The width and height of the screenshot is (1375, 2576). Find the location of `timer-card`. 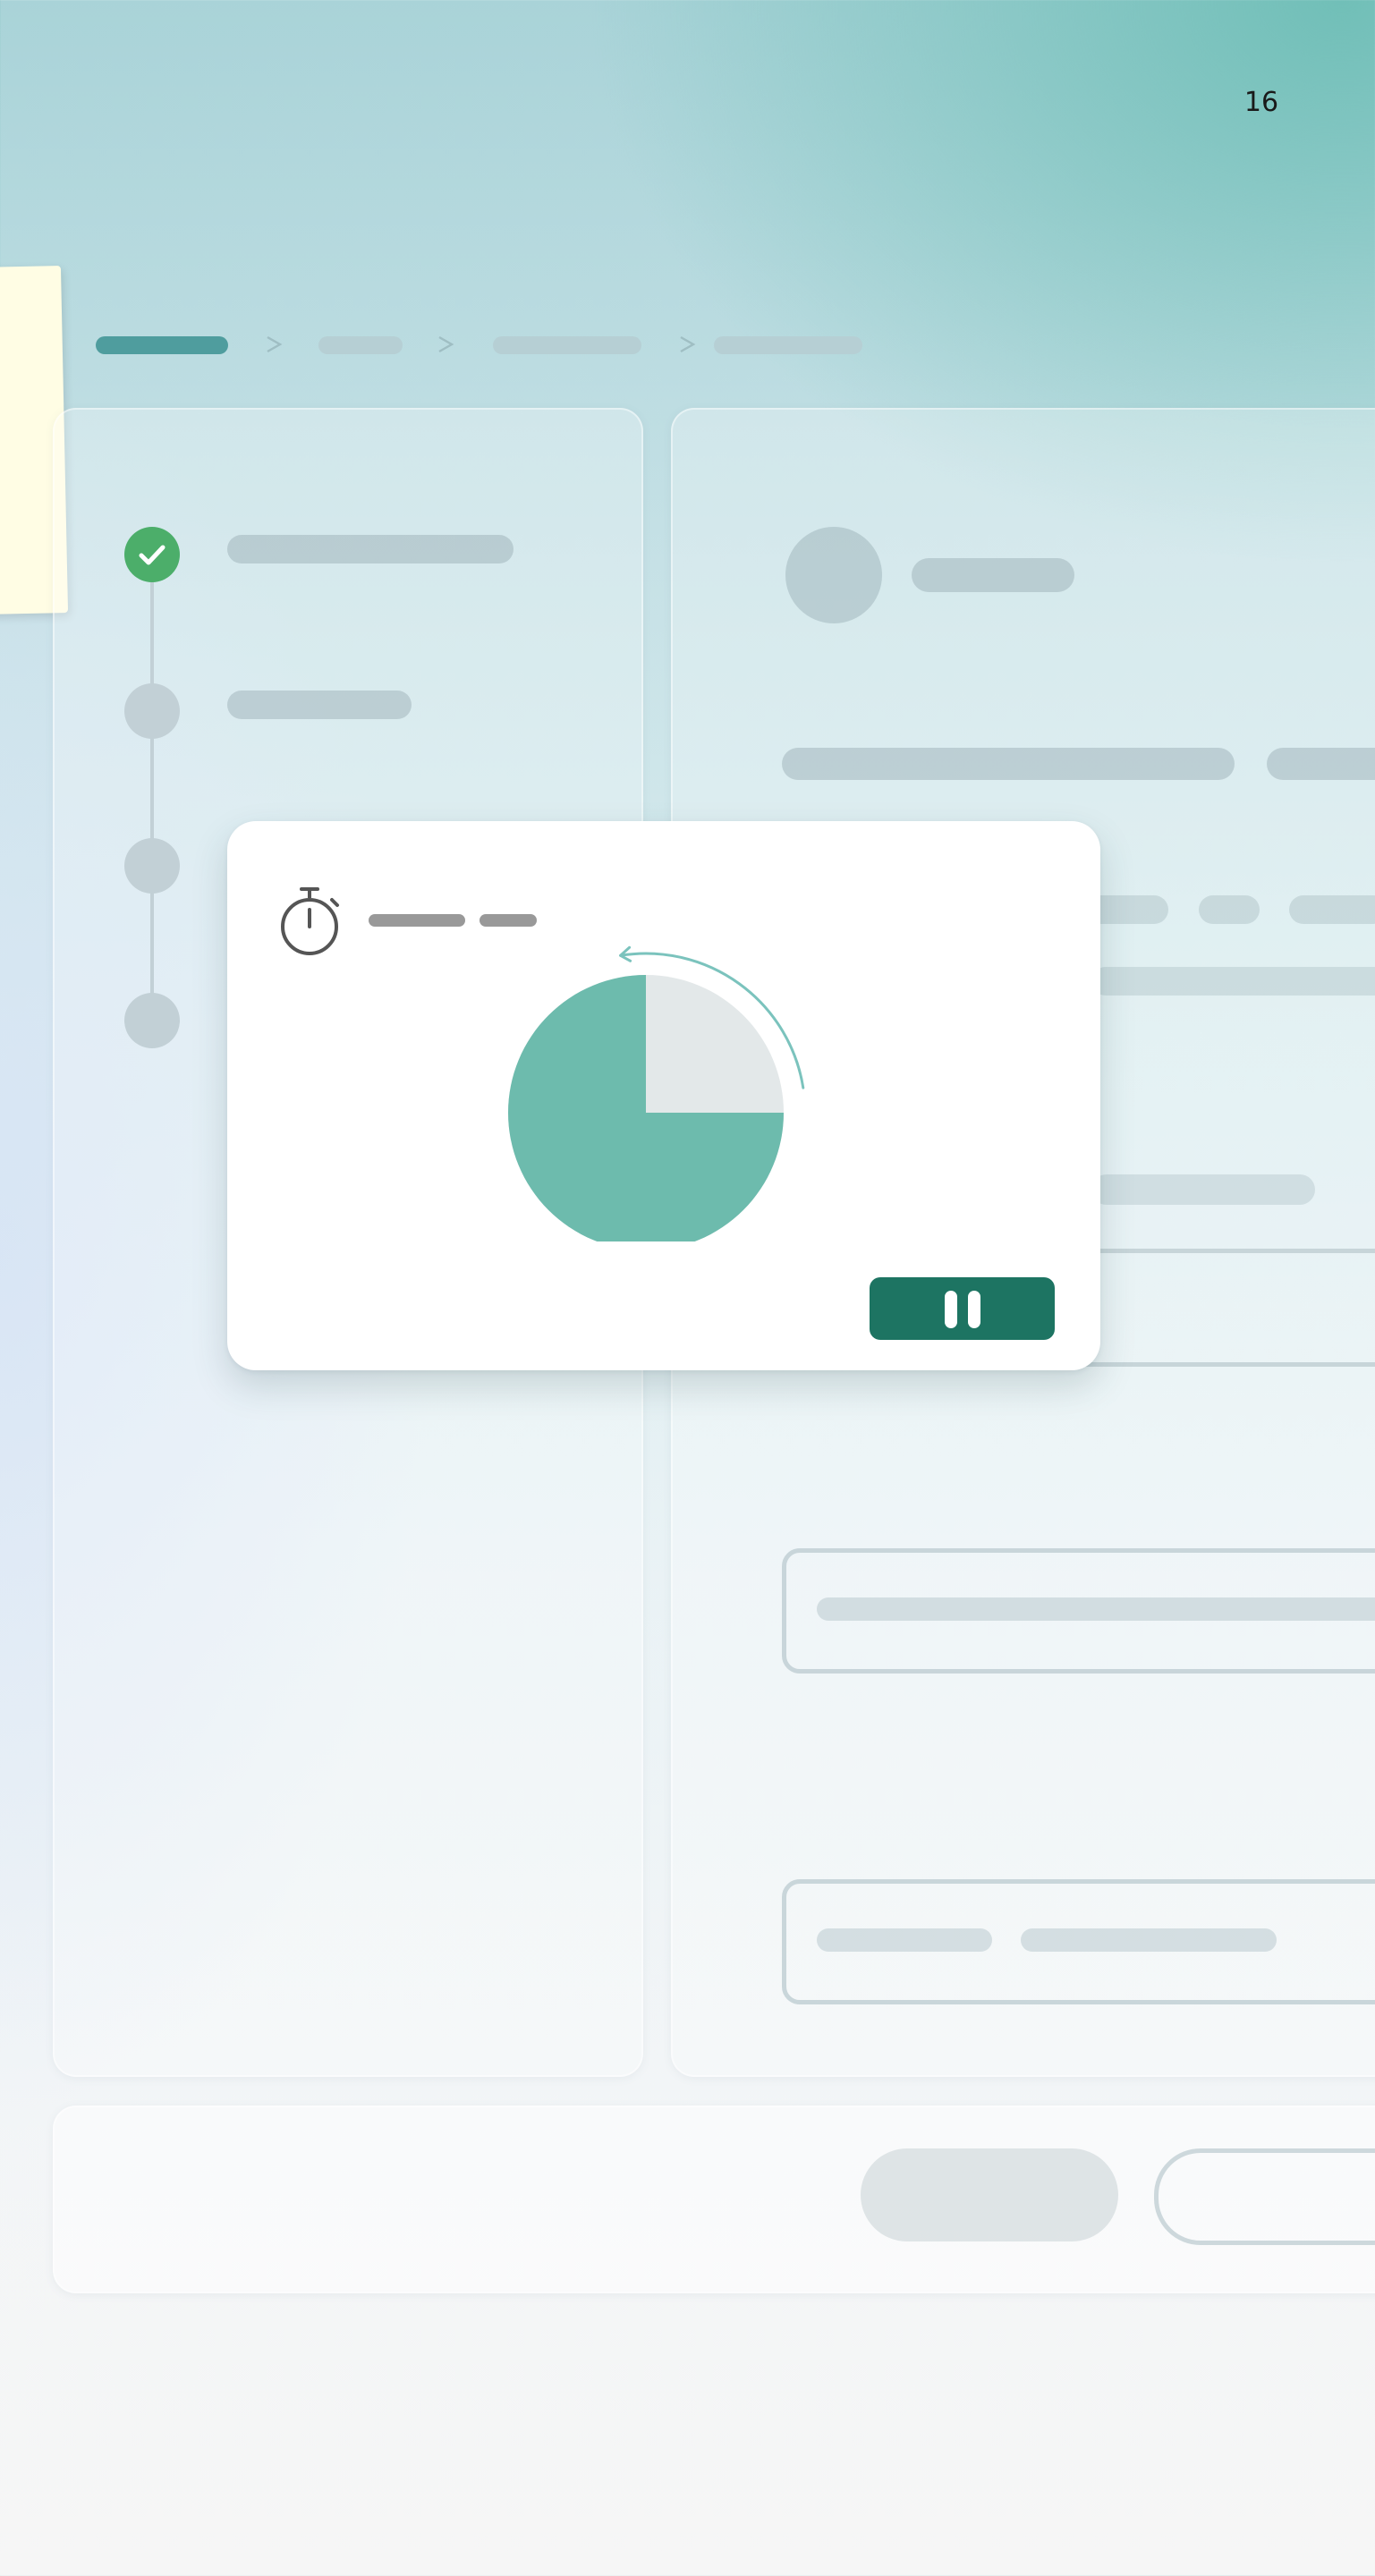

timer-card is located at coordinates (663, 1095).